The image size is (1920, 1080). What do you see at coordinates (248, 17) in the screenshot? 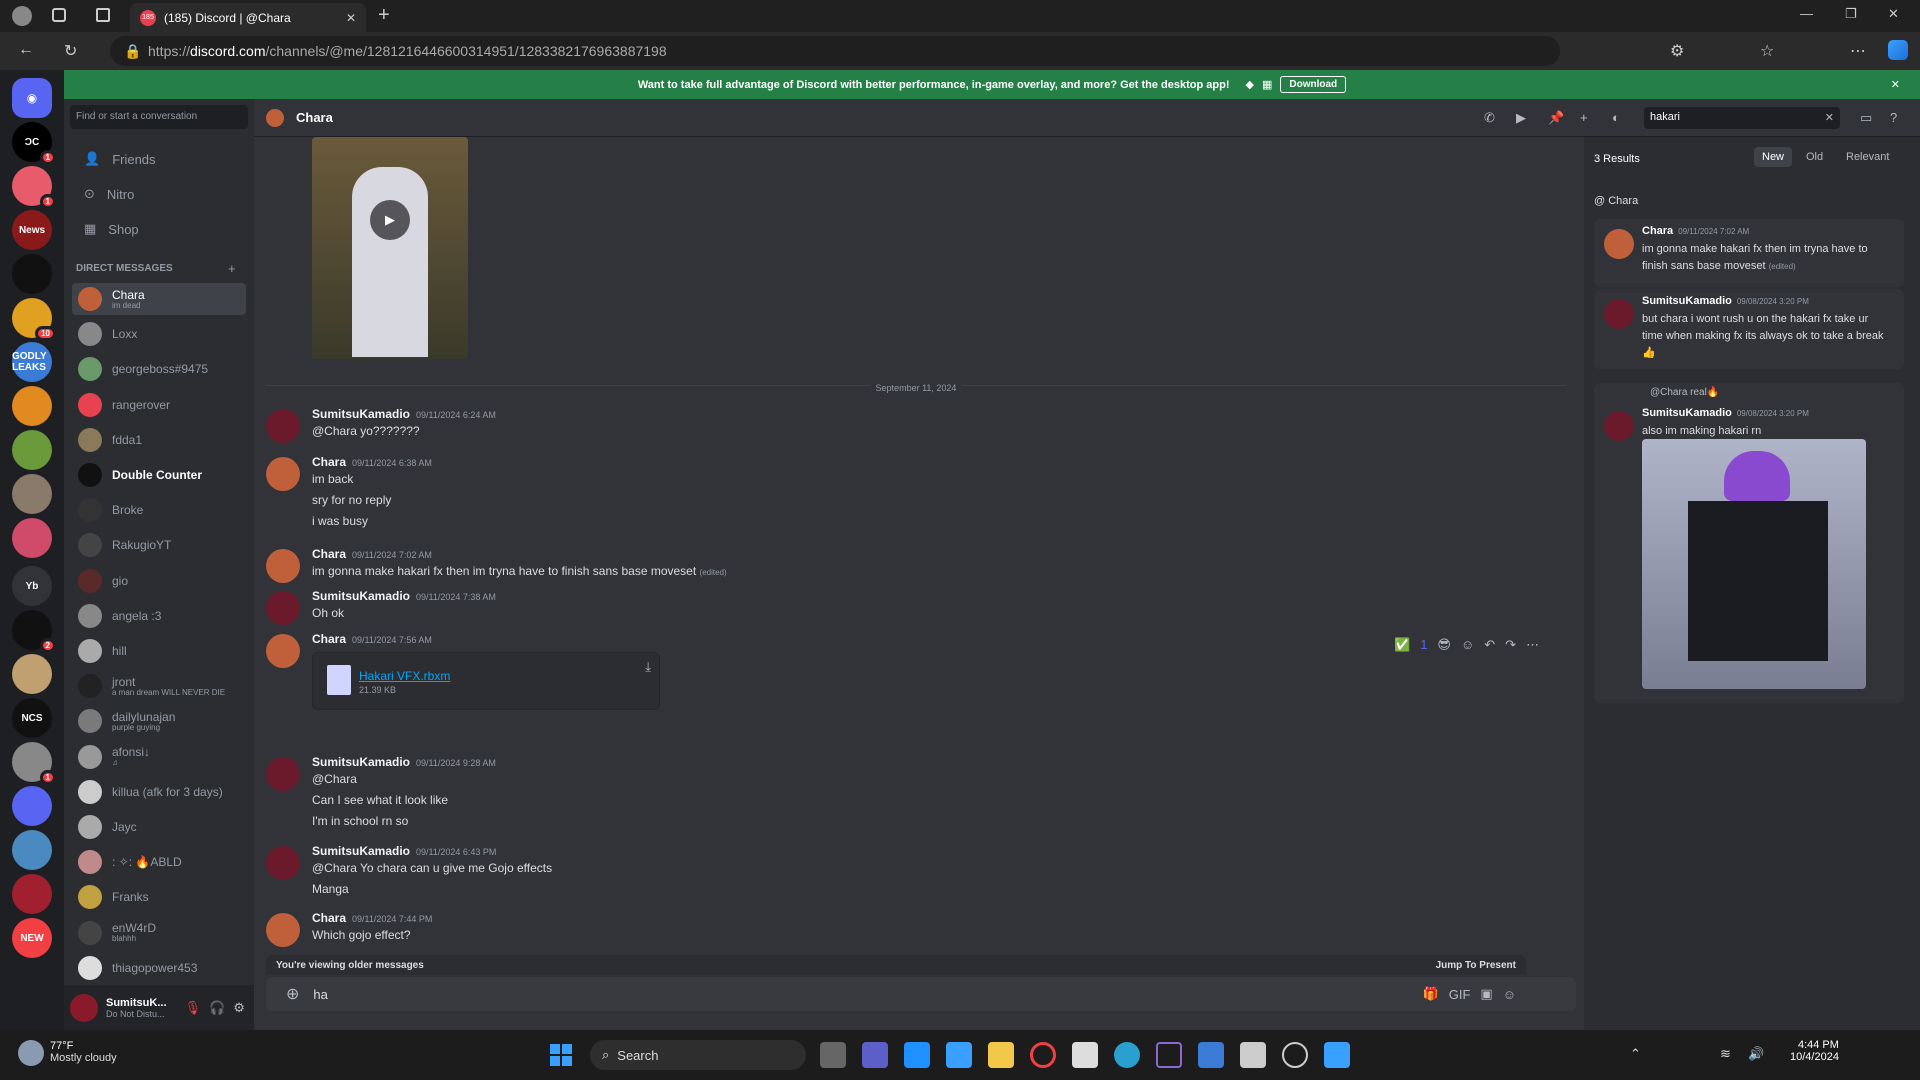
I see `tab-discord: 185 (185) Discord | @Chara ✕` at bounding box center [248, 17].